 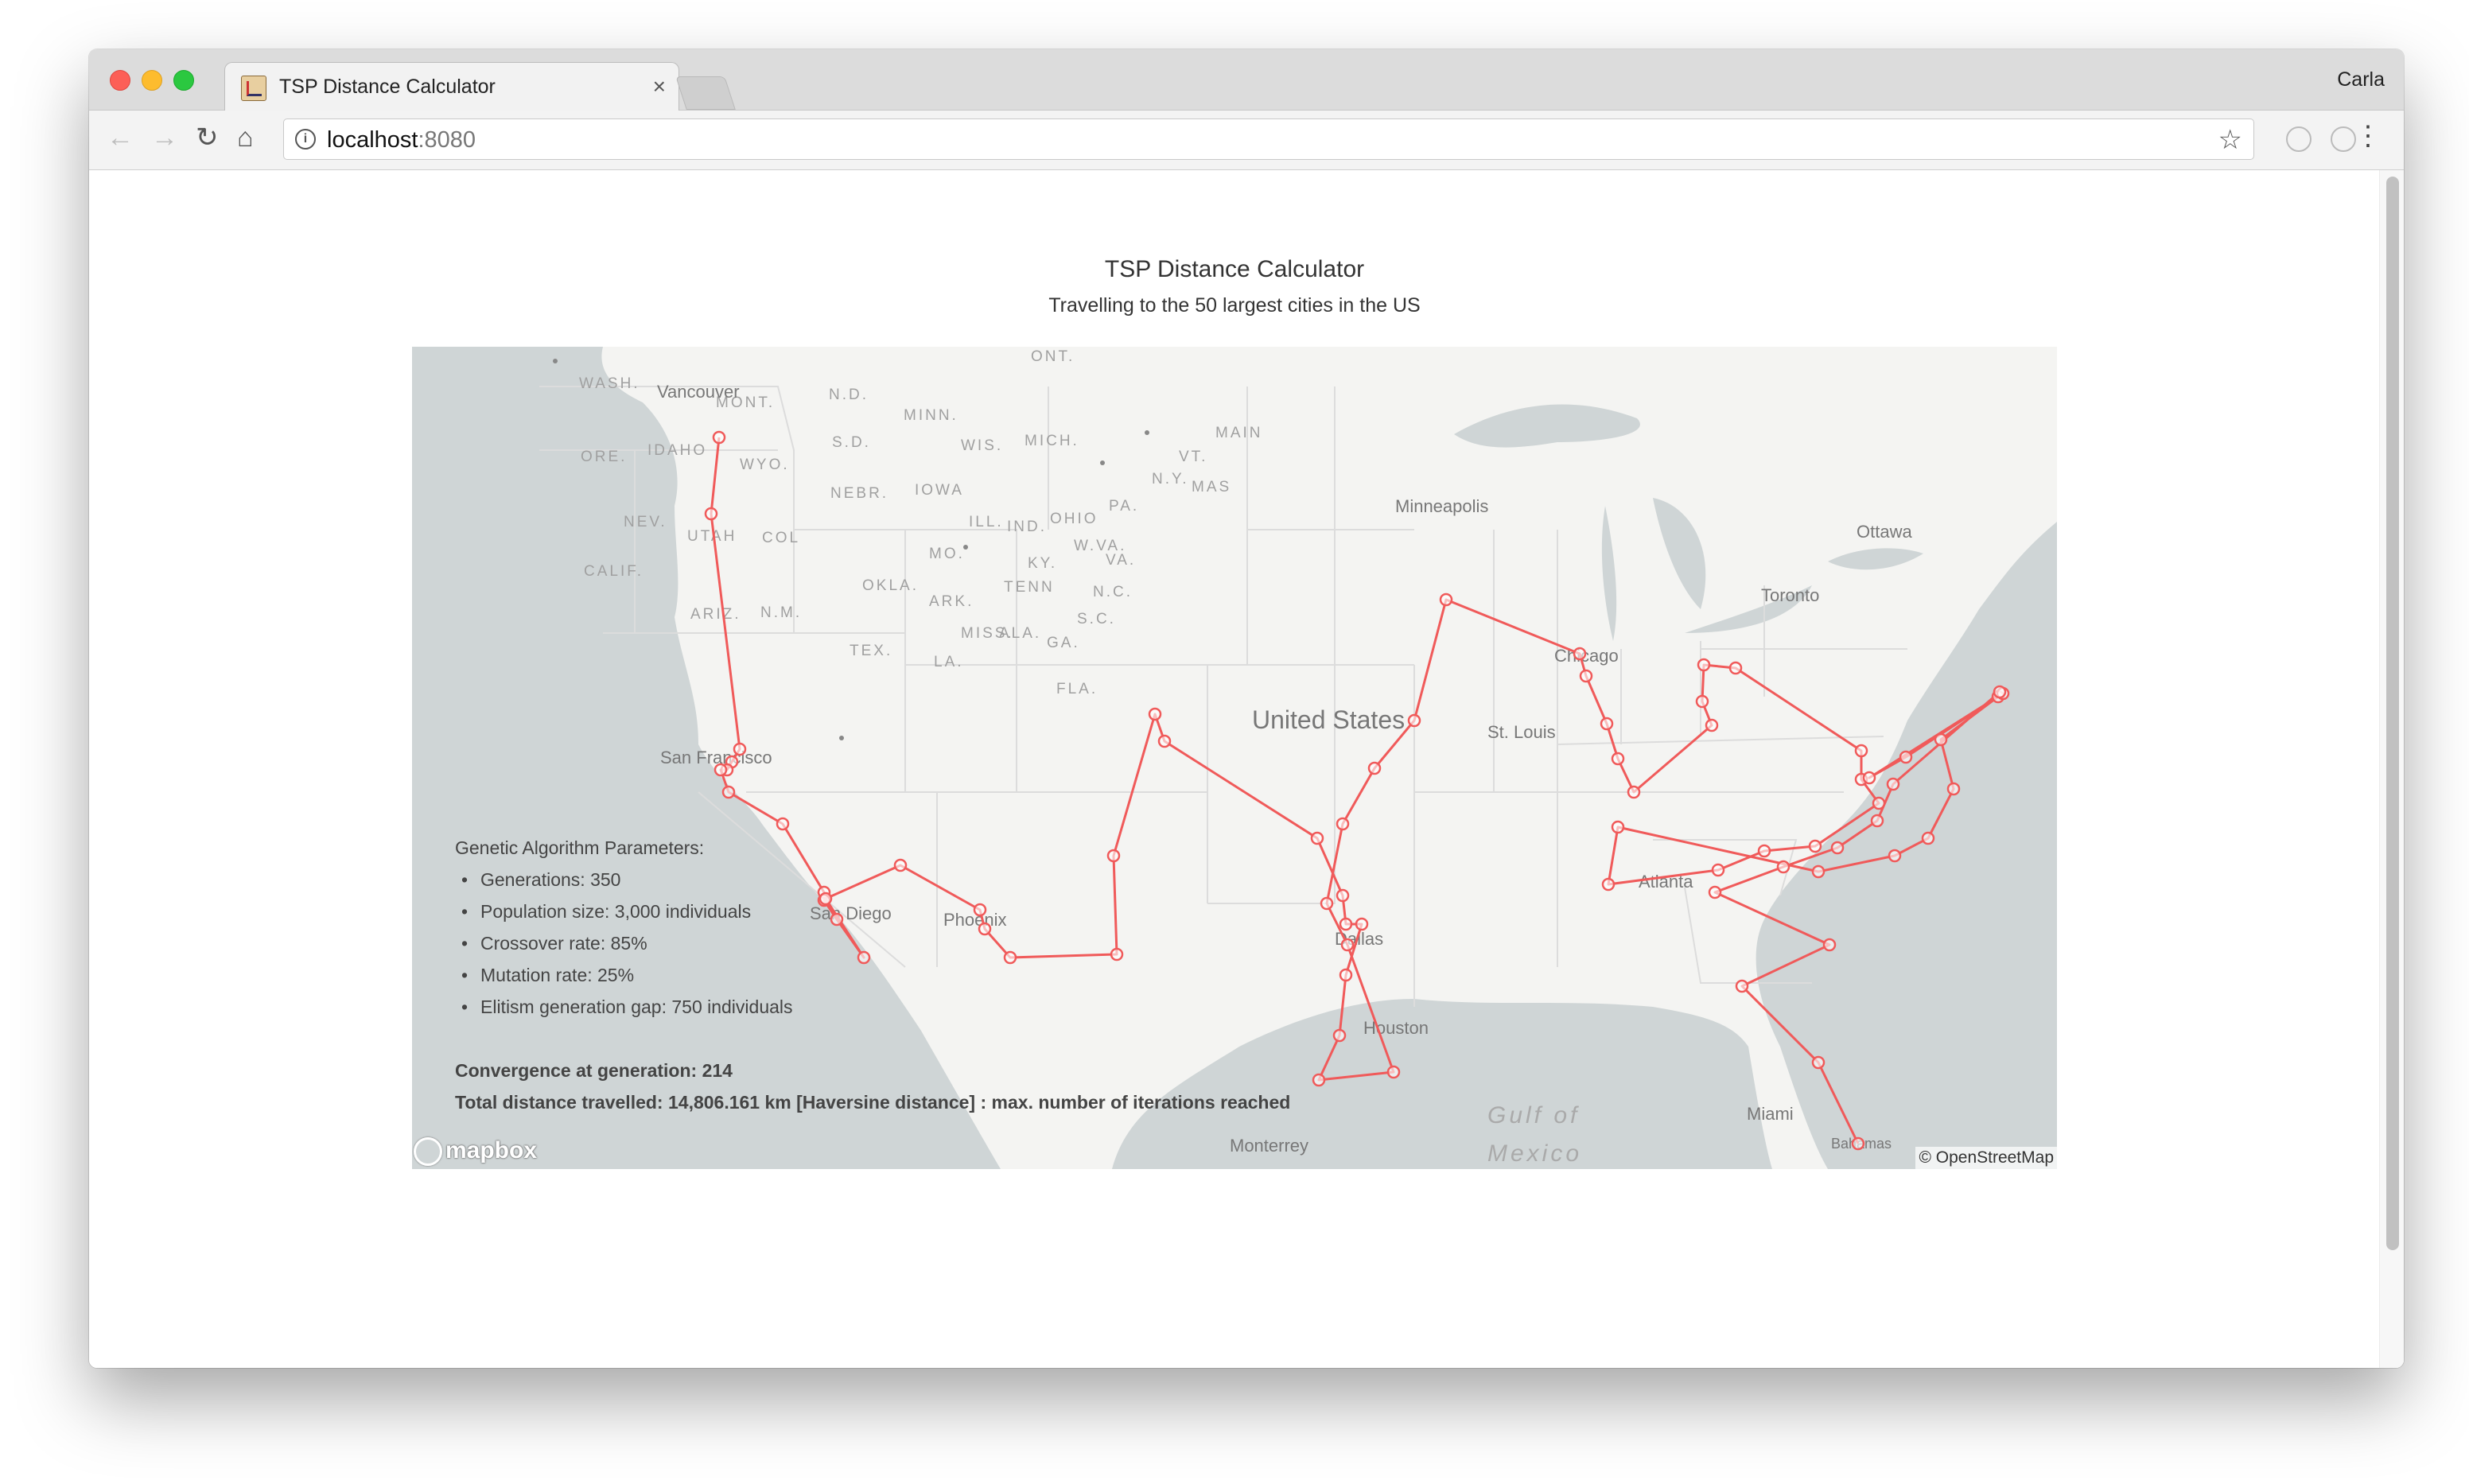 What do you see at coordinates (120, 80) in the screenshot?
I see `close-window-button` at bounding box center [120, 80].